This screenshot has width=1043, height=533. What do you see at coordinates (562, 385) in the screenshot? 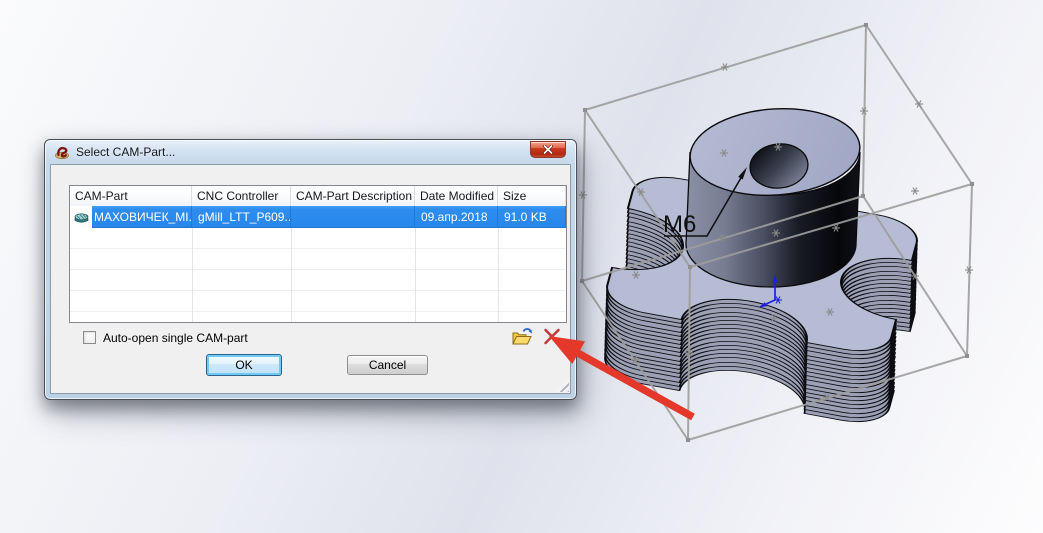
I see `resize-grip` at bounding box center [562, 385].